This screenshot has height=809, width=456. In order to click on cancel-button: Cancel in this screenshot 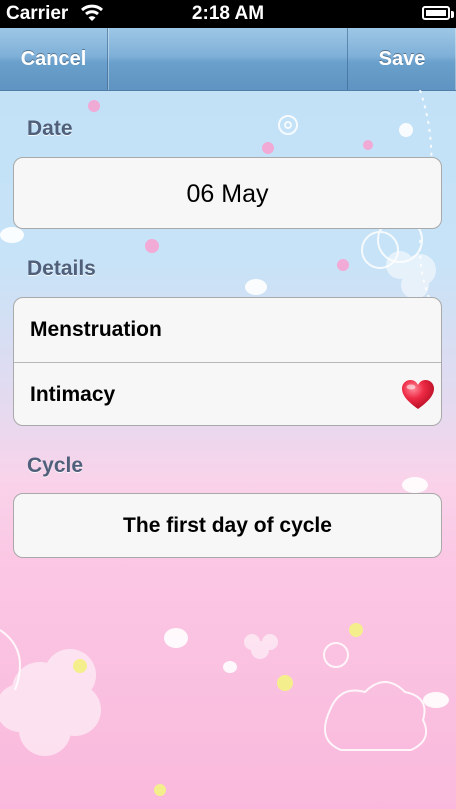, I will do `click(54, 59)`.